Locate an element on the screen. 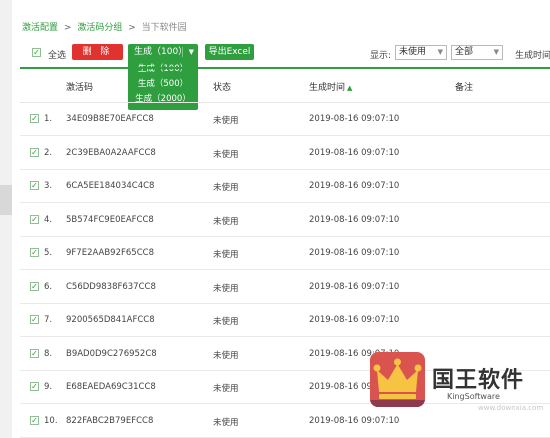  generate-button-label: 生成（100） is located at coordinates (161, 52).